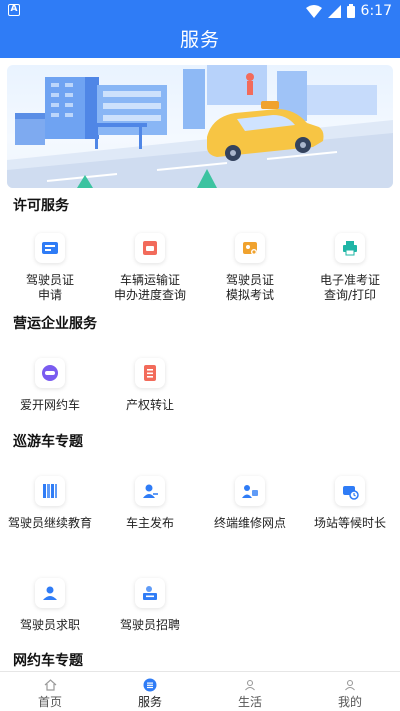 This screenshot has height=711, width=400. What do you see at coordinates (14, 10) in the screenshot?
I see `notification-a-icon: A` at bounding box center [14, 10].